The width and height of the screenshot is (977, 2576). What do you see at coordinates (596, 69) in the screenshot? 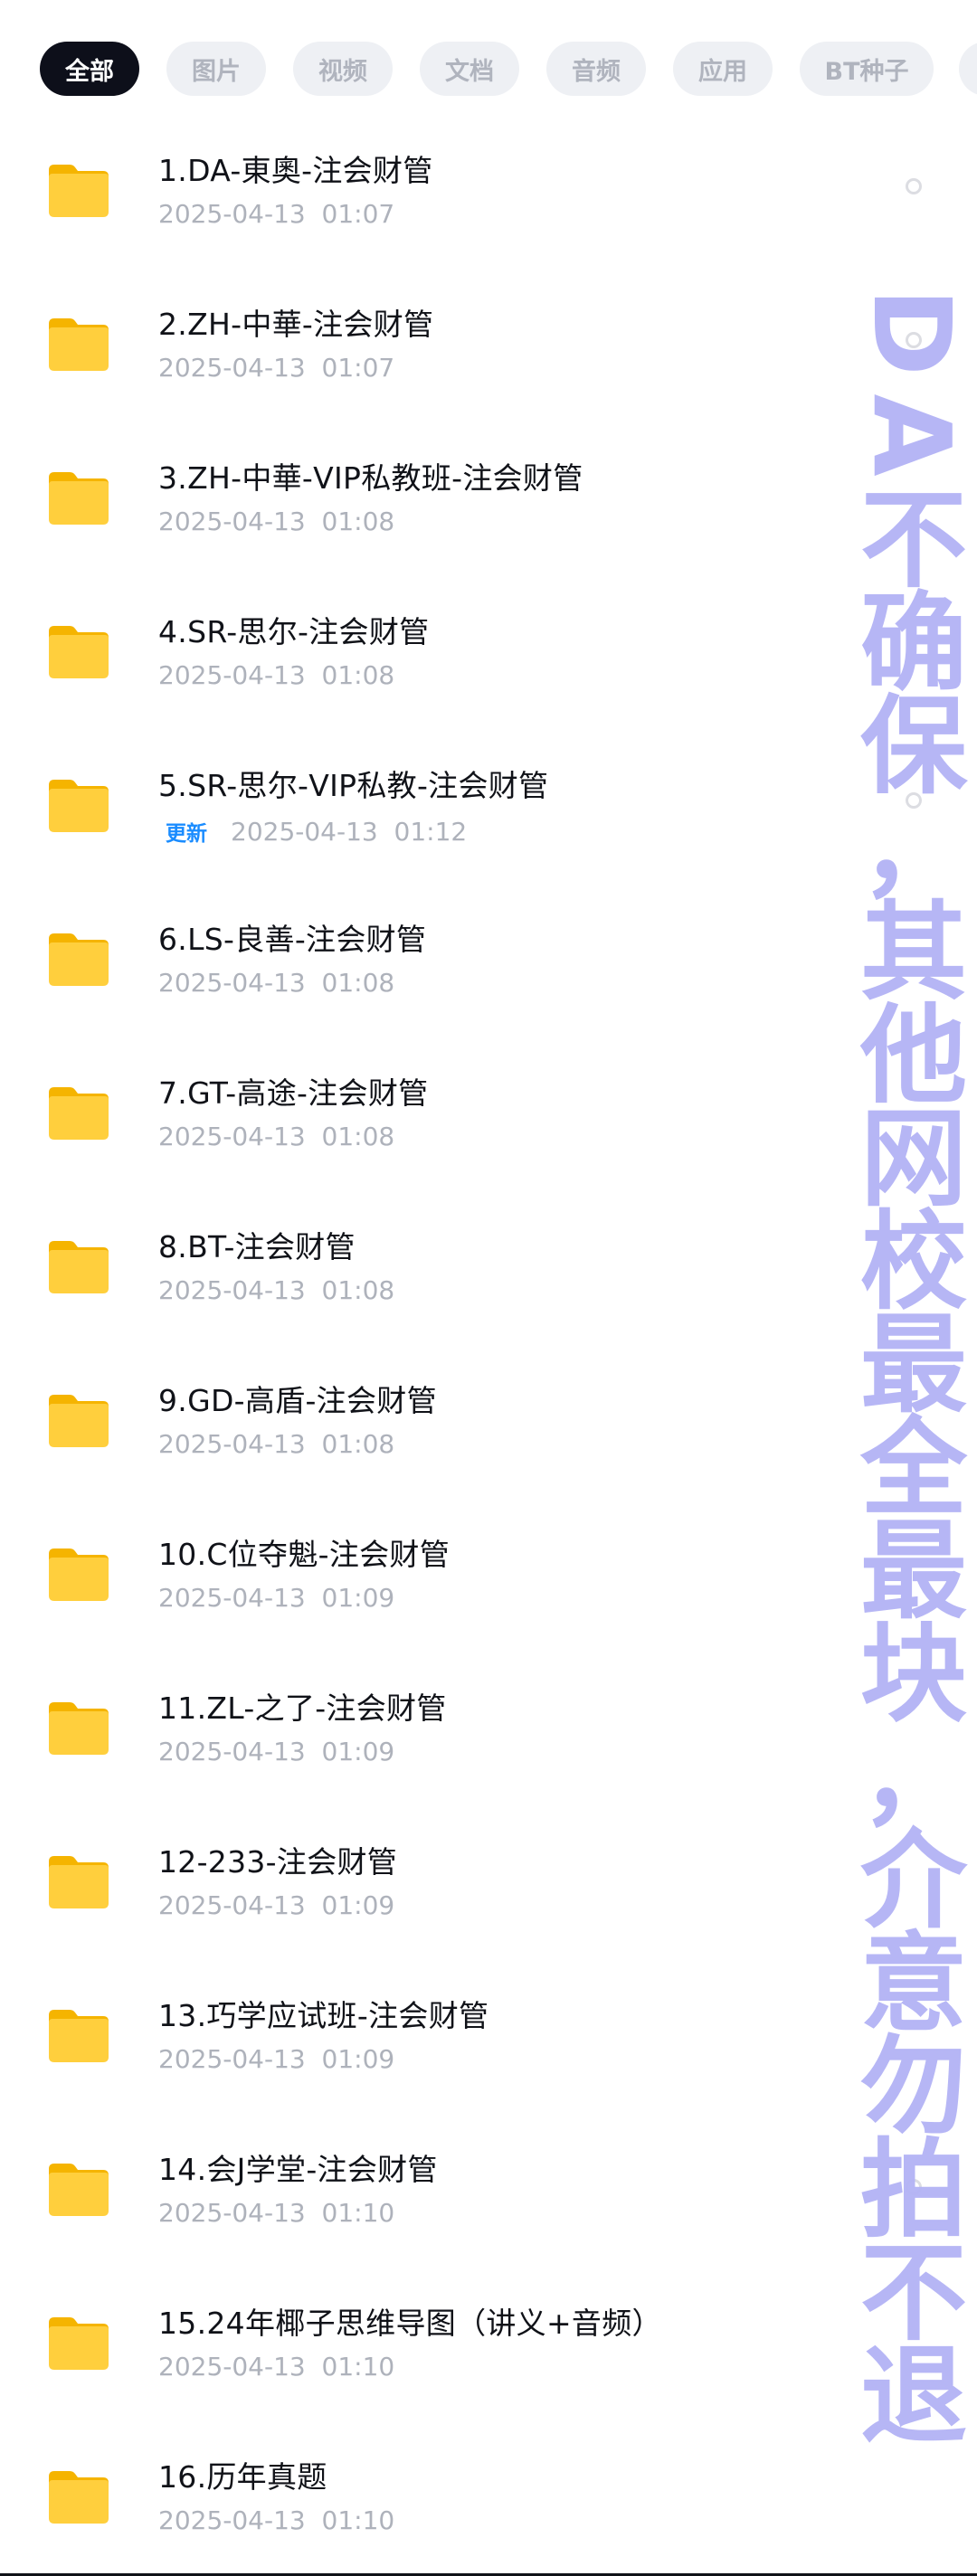
I see `tab-audio: 音频` at bounding box center [596, 69].